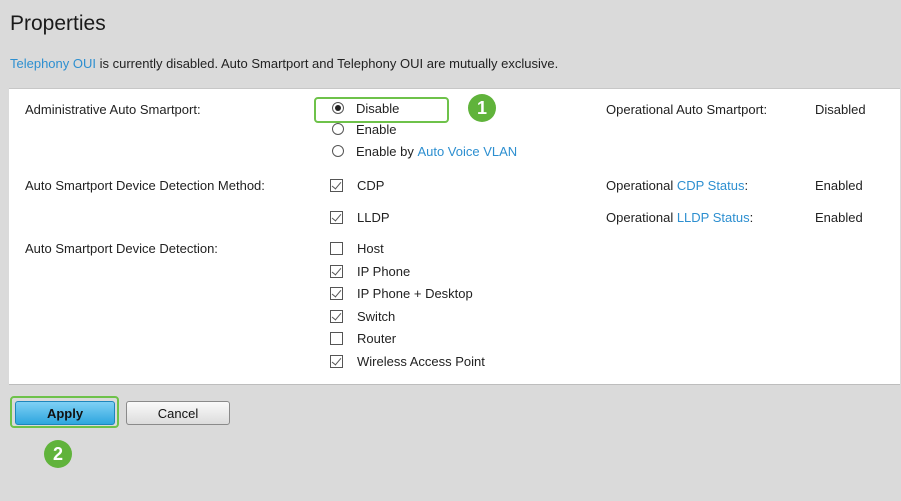 This screenshot has height=501, width=901. I want to click on radio-enable: Enable, so click(364, 129).